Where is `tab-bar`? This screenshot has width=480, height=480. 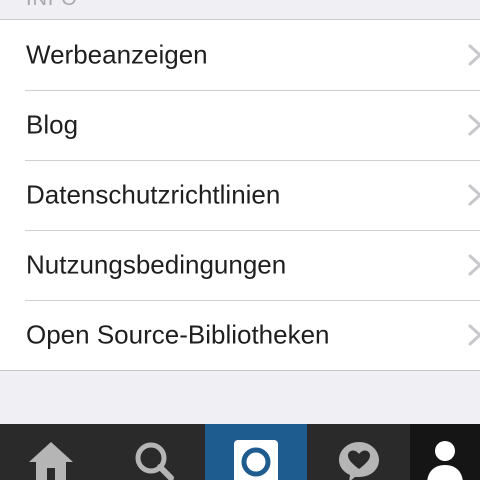 tab-bar is located at coordinates (240, 452).